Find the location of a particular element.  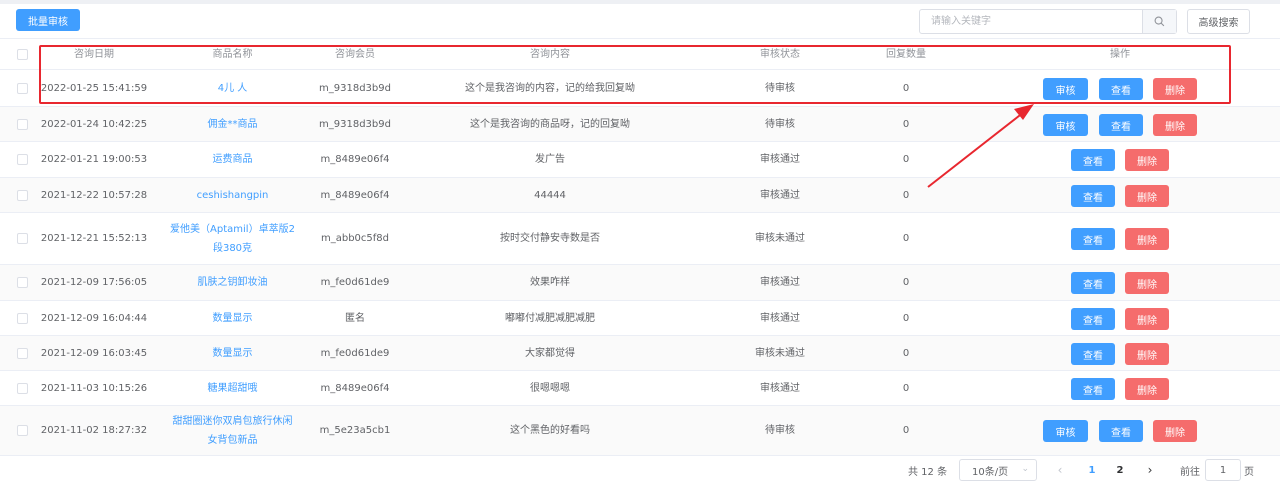

header-status: 审核状态 is located at coordinates (780, 54).